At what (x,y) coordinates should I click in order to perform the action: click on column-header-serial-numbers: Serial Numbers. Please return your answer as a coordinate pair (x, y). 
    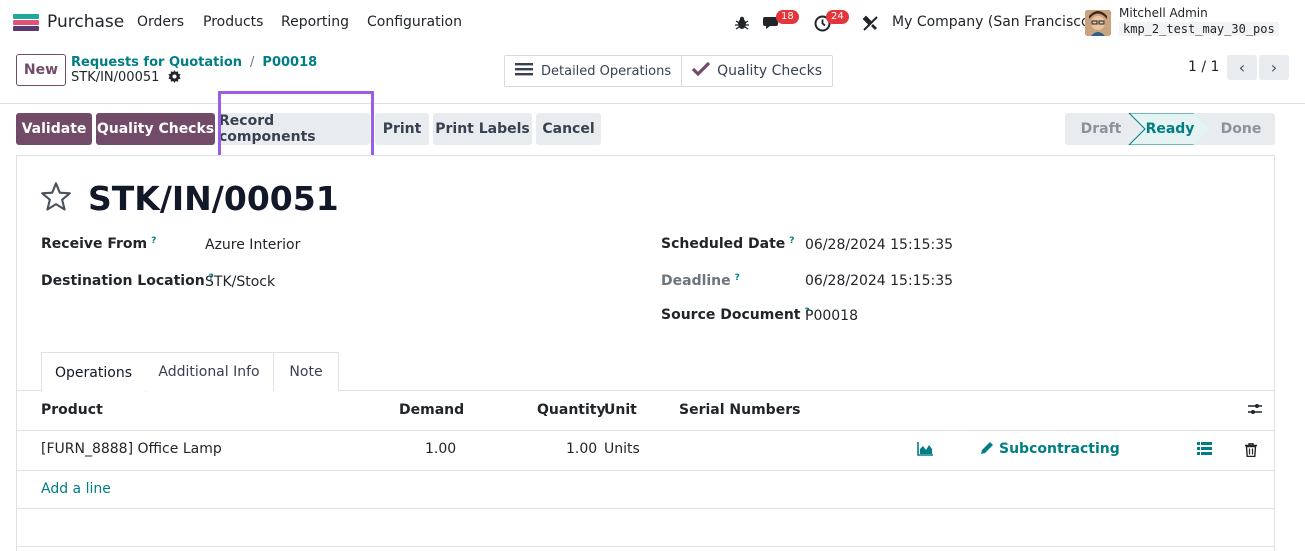
    Looking at the image, I should click on (739, 410).